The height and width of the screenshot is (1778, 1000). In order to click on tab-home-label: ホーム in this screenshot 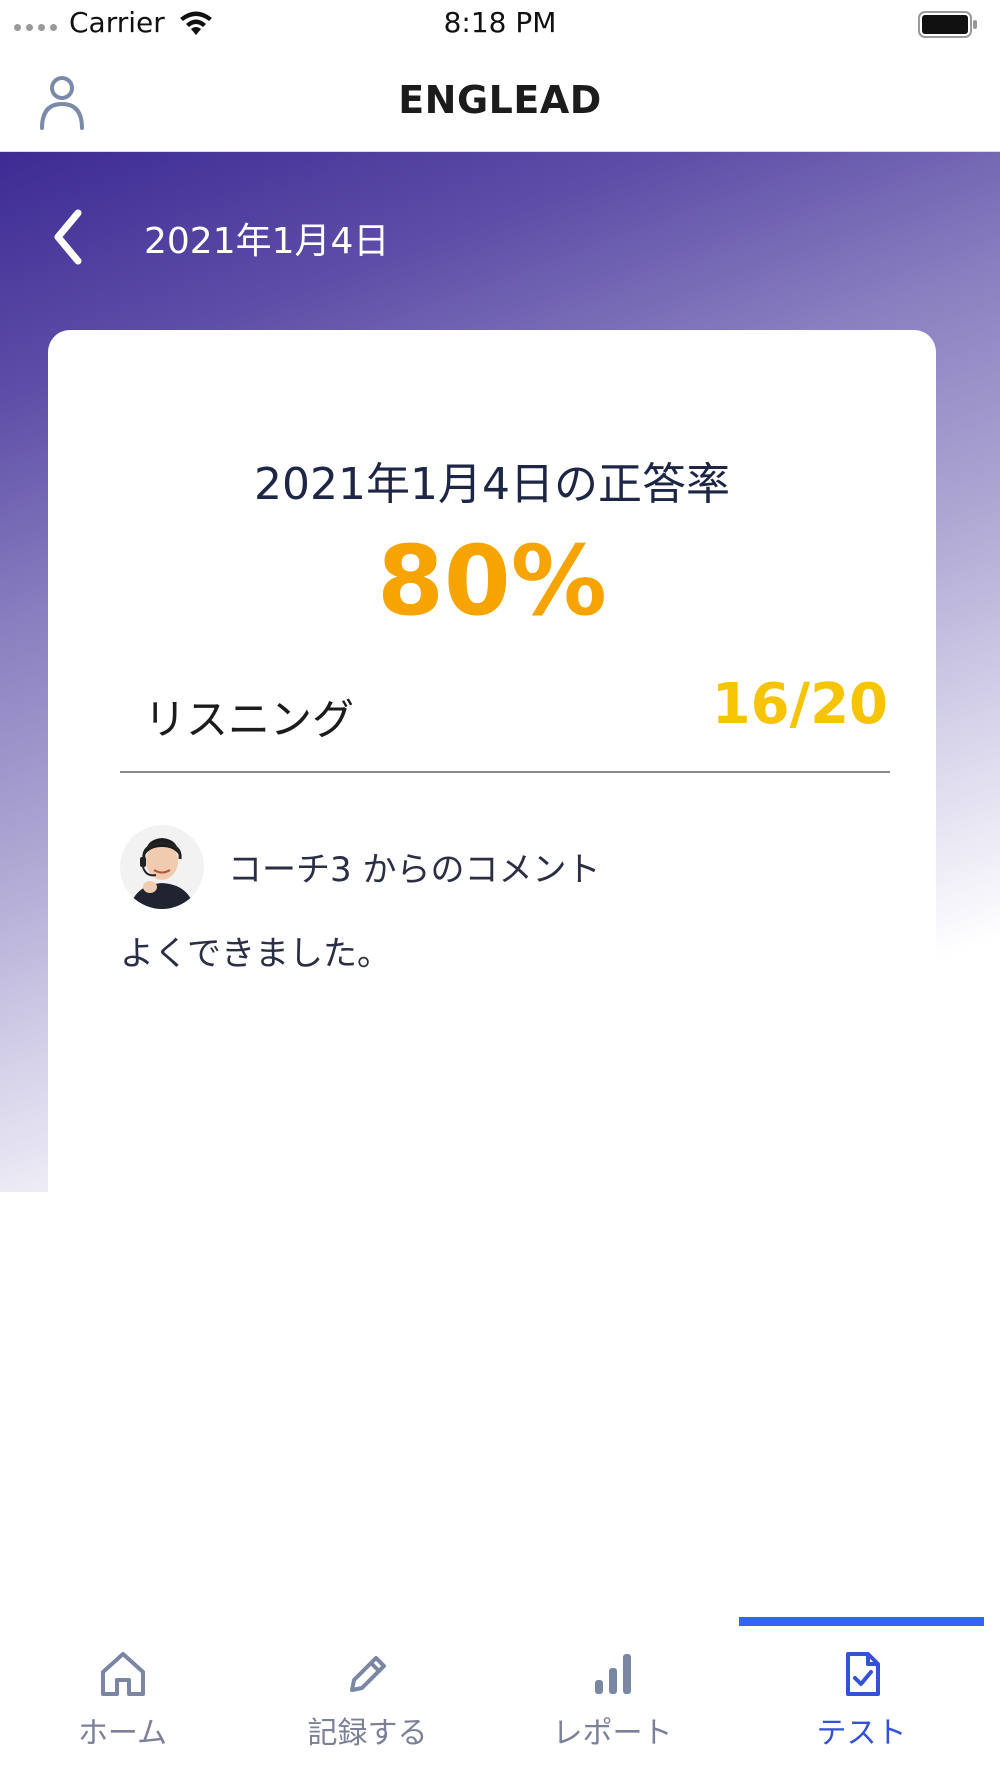, I will do `click(122, 1733)`.